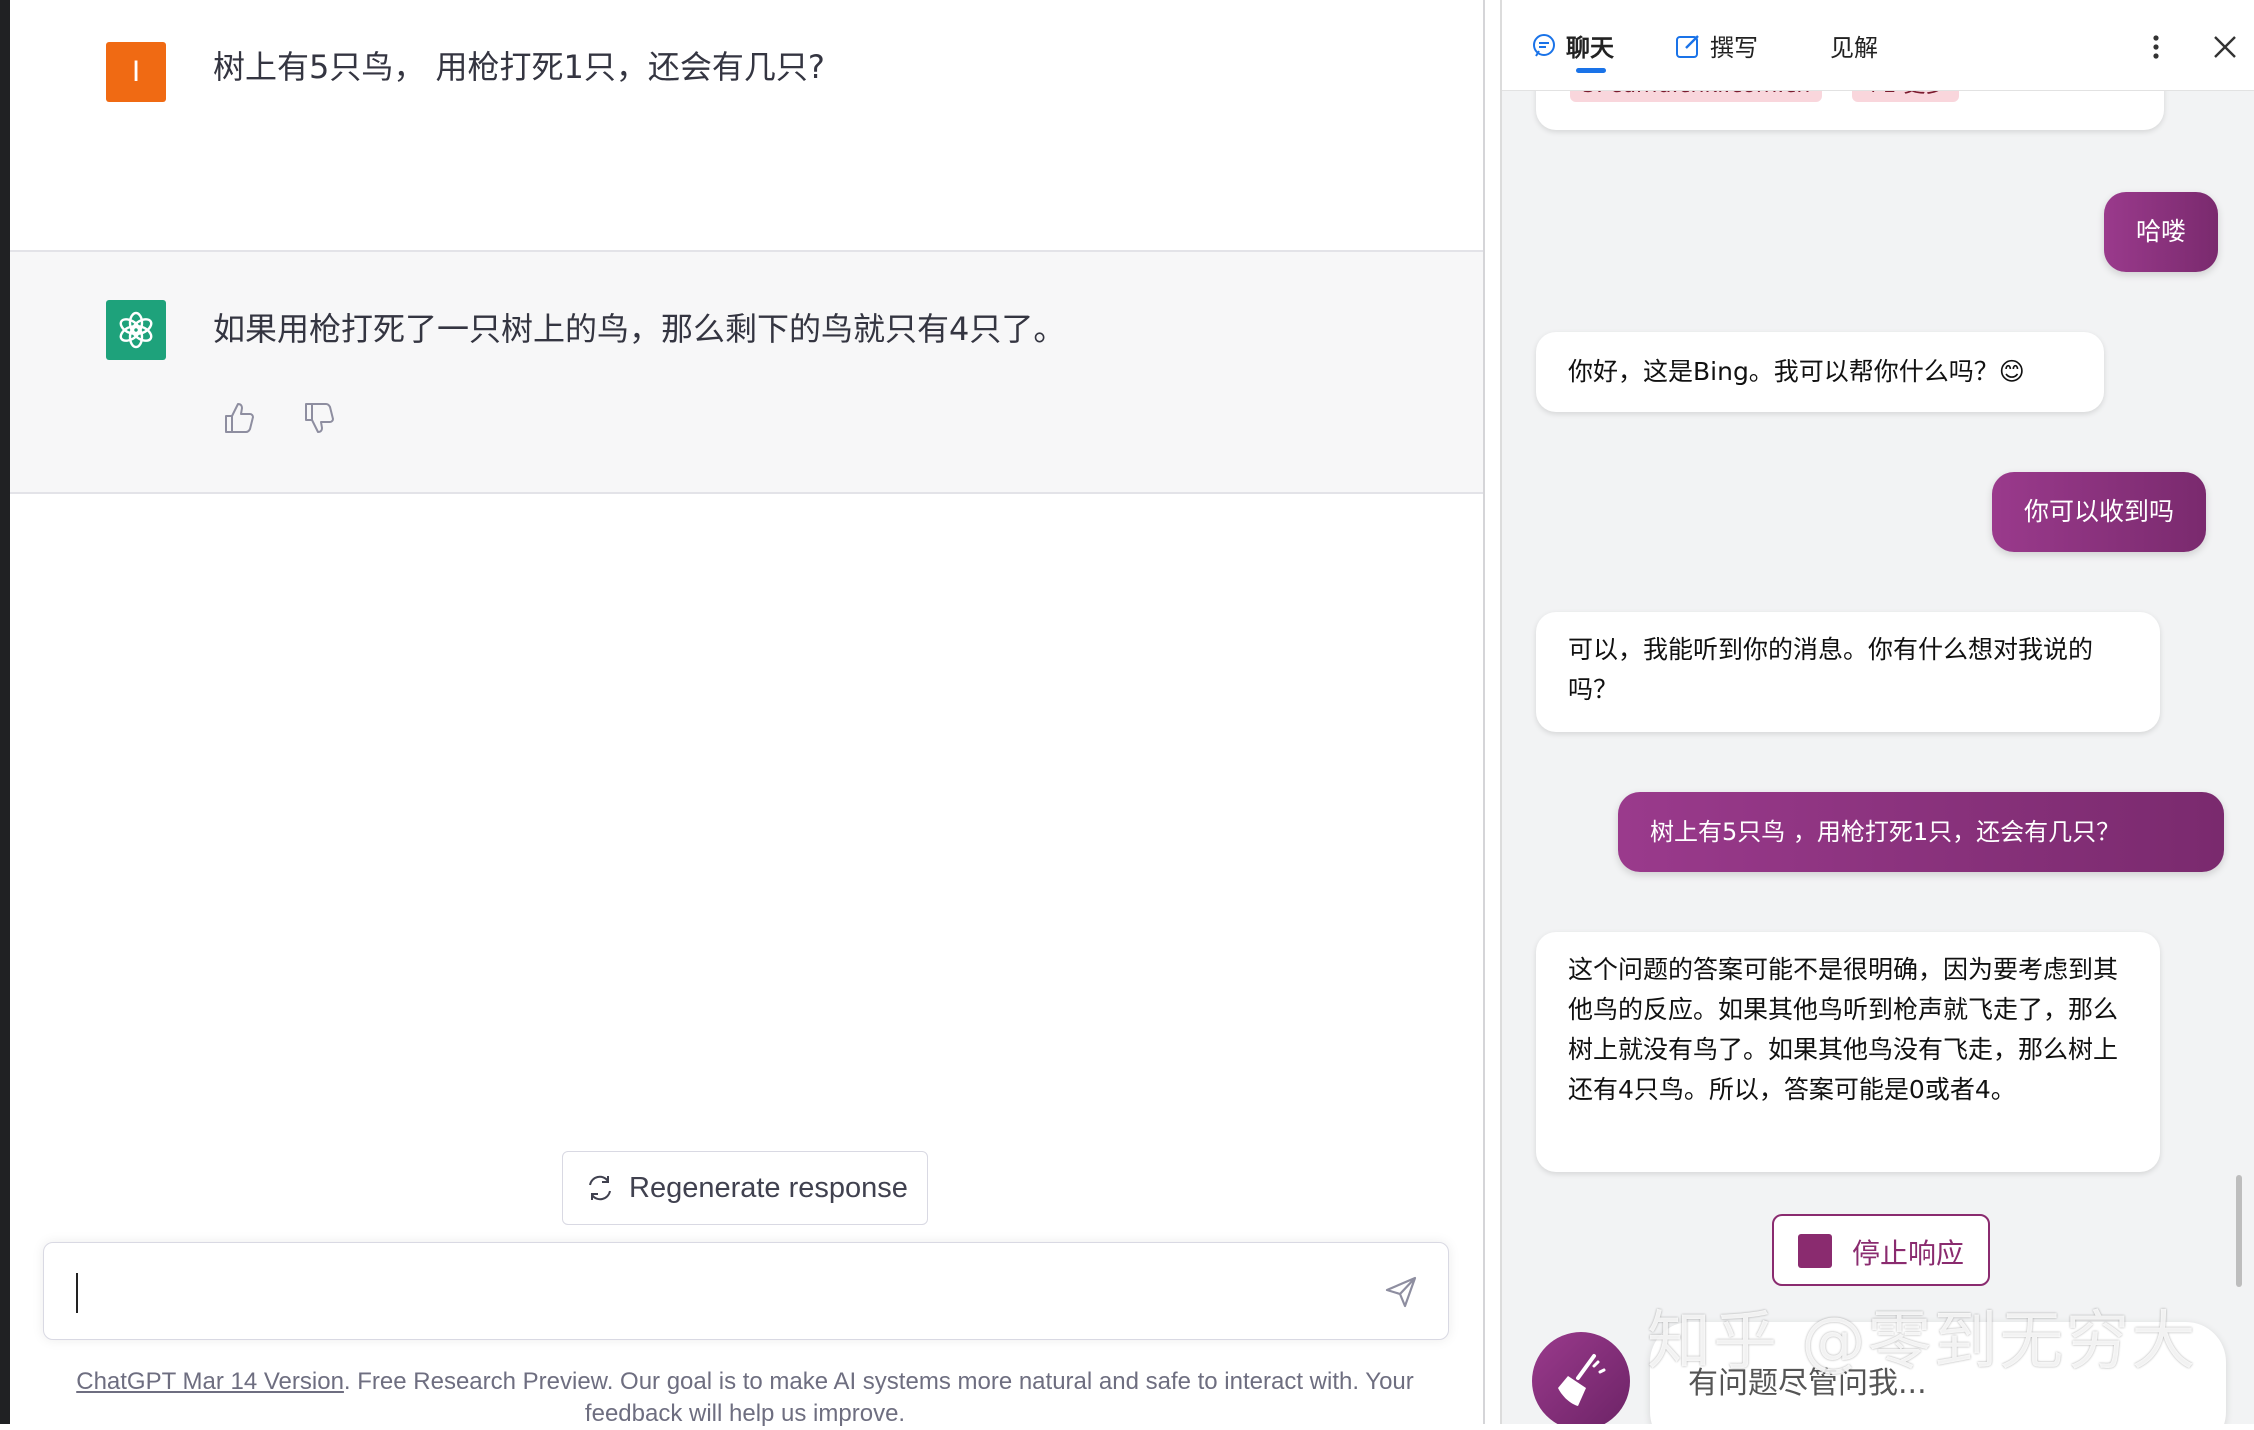 Image resolution: width=2254 pixels, height=1430 pixels. I want to click on user-bubble: 哈喽, so click(2161, 232).